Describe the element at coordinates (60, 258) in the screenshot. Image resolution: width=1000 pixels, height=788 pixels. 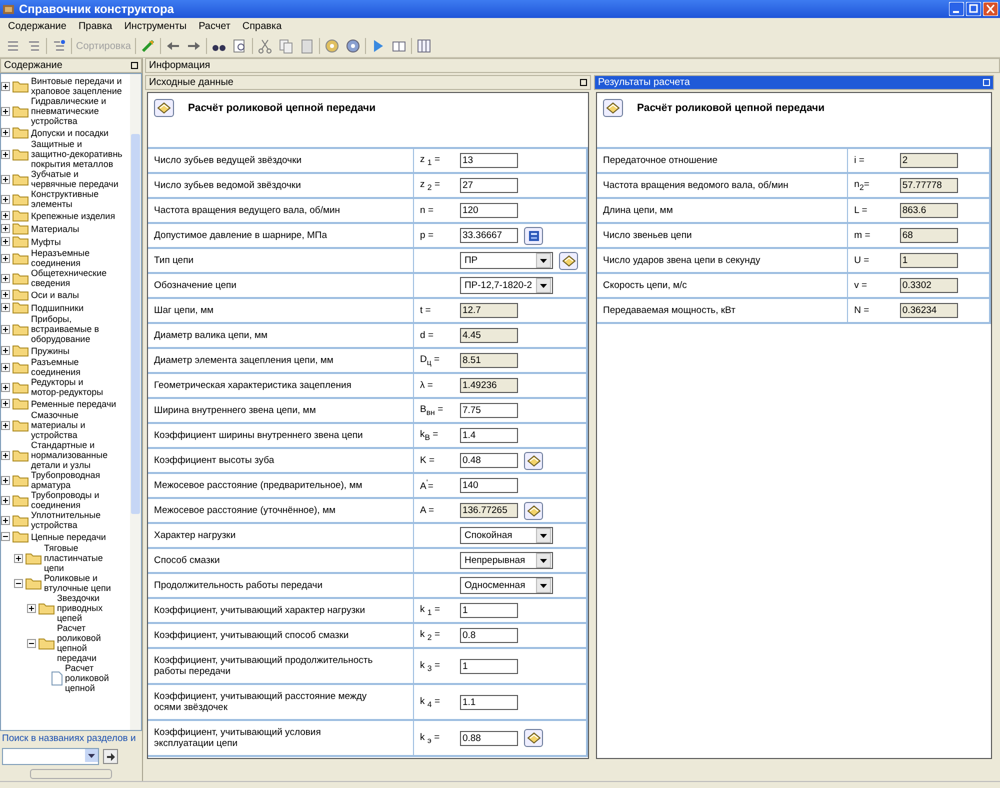
I see `tree-item: Неразъемные соединения` at that location.